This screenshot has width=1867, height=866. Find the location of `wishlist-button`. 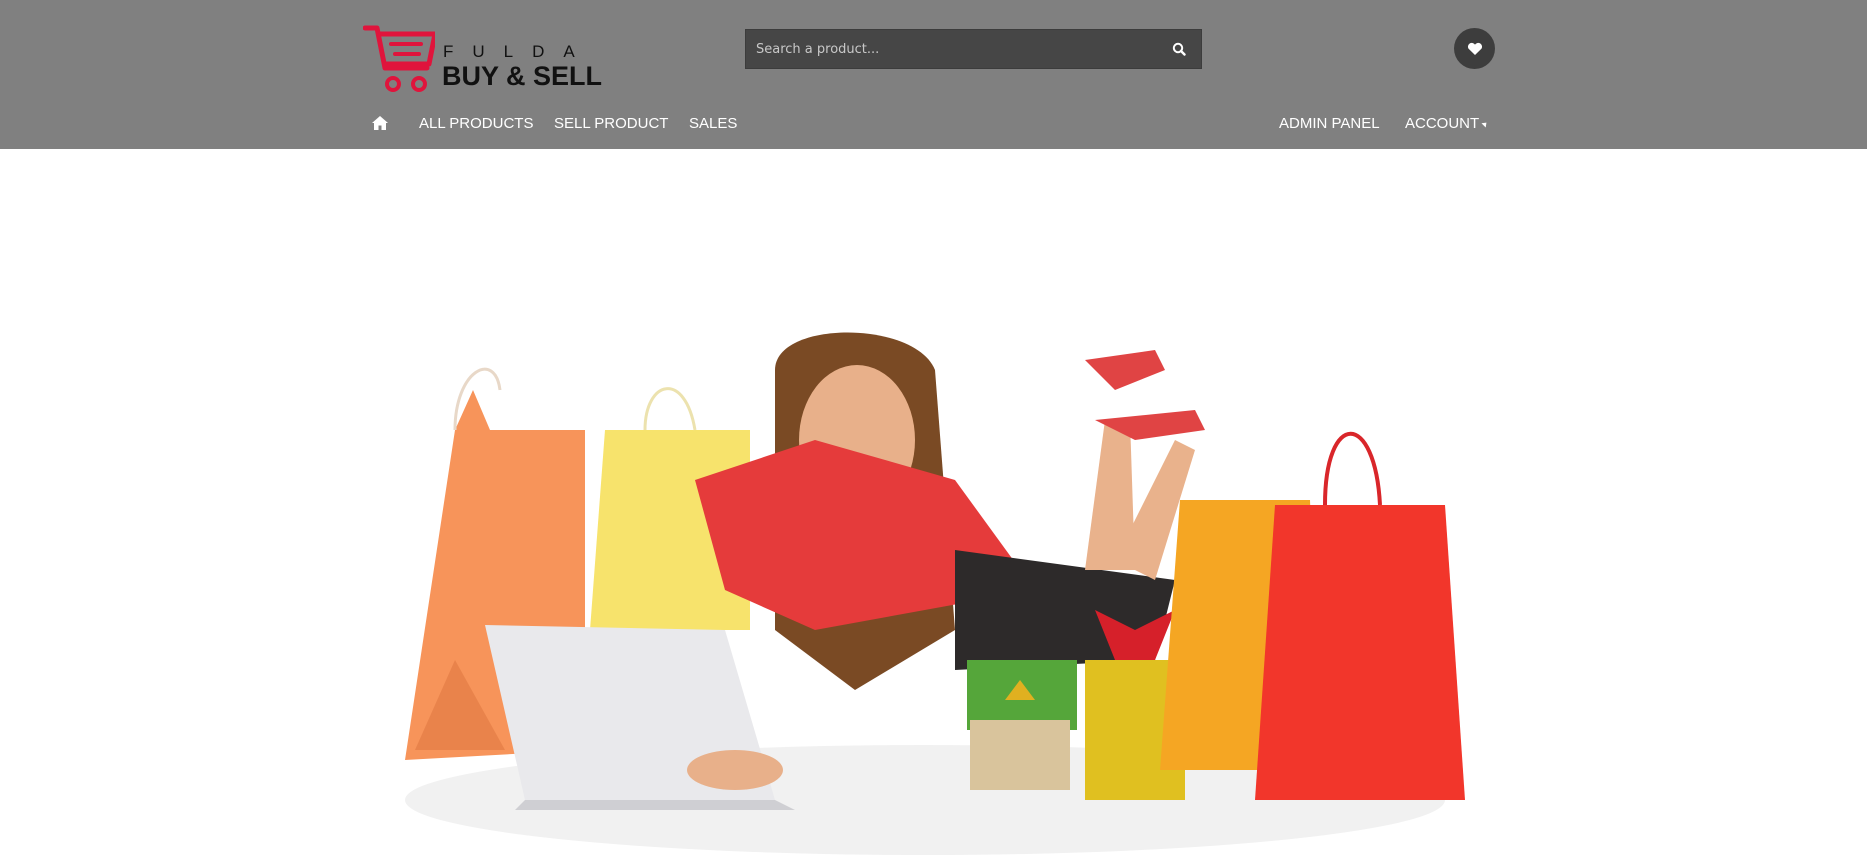

wishlist-button is located at coordinates (1474, 48).